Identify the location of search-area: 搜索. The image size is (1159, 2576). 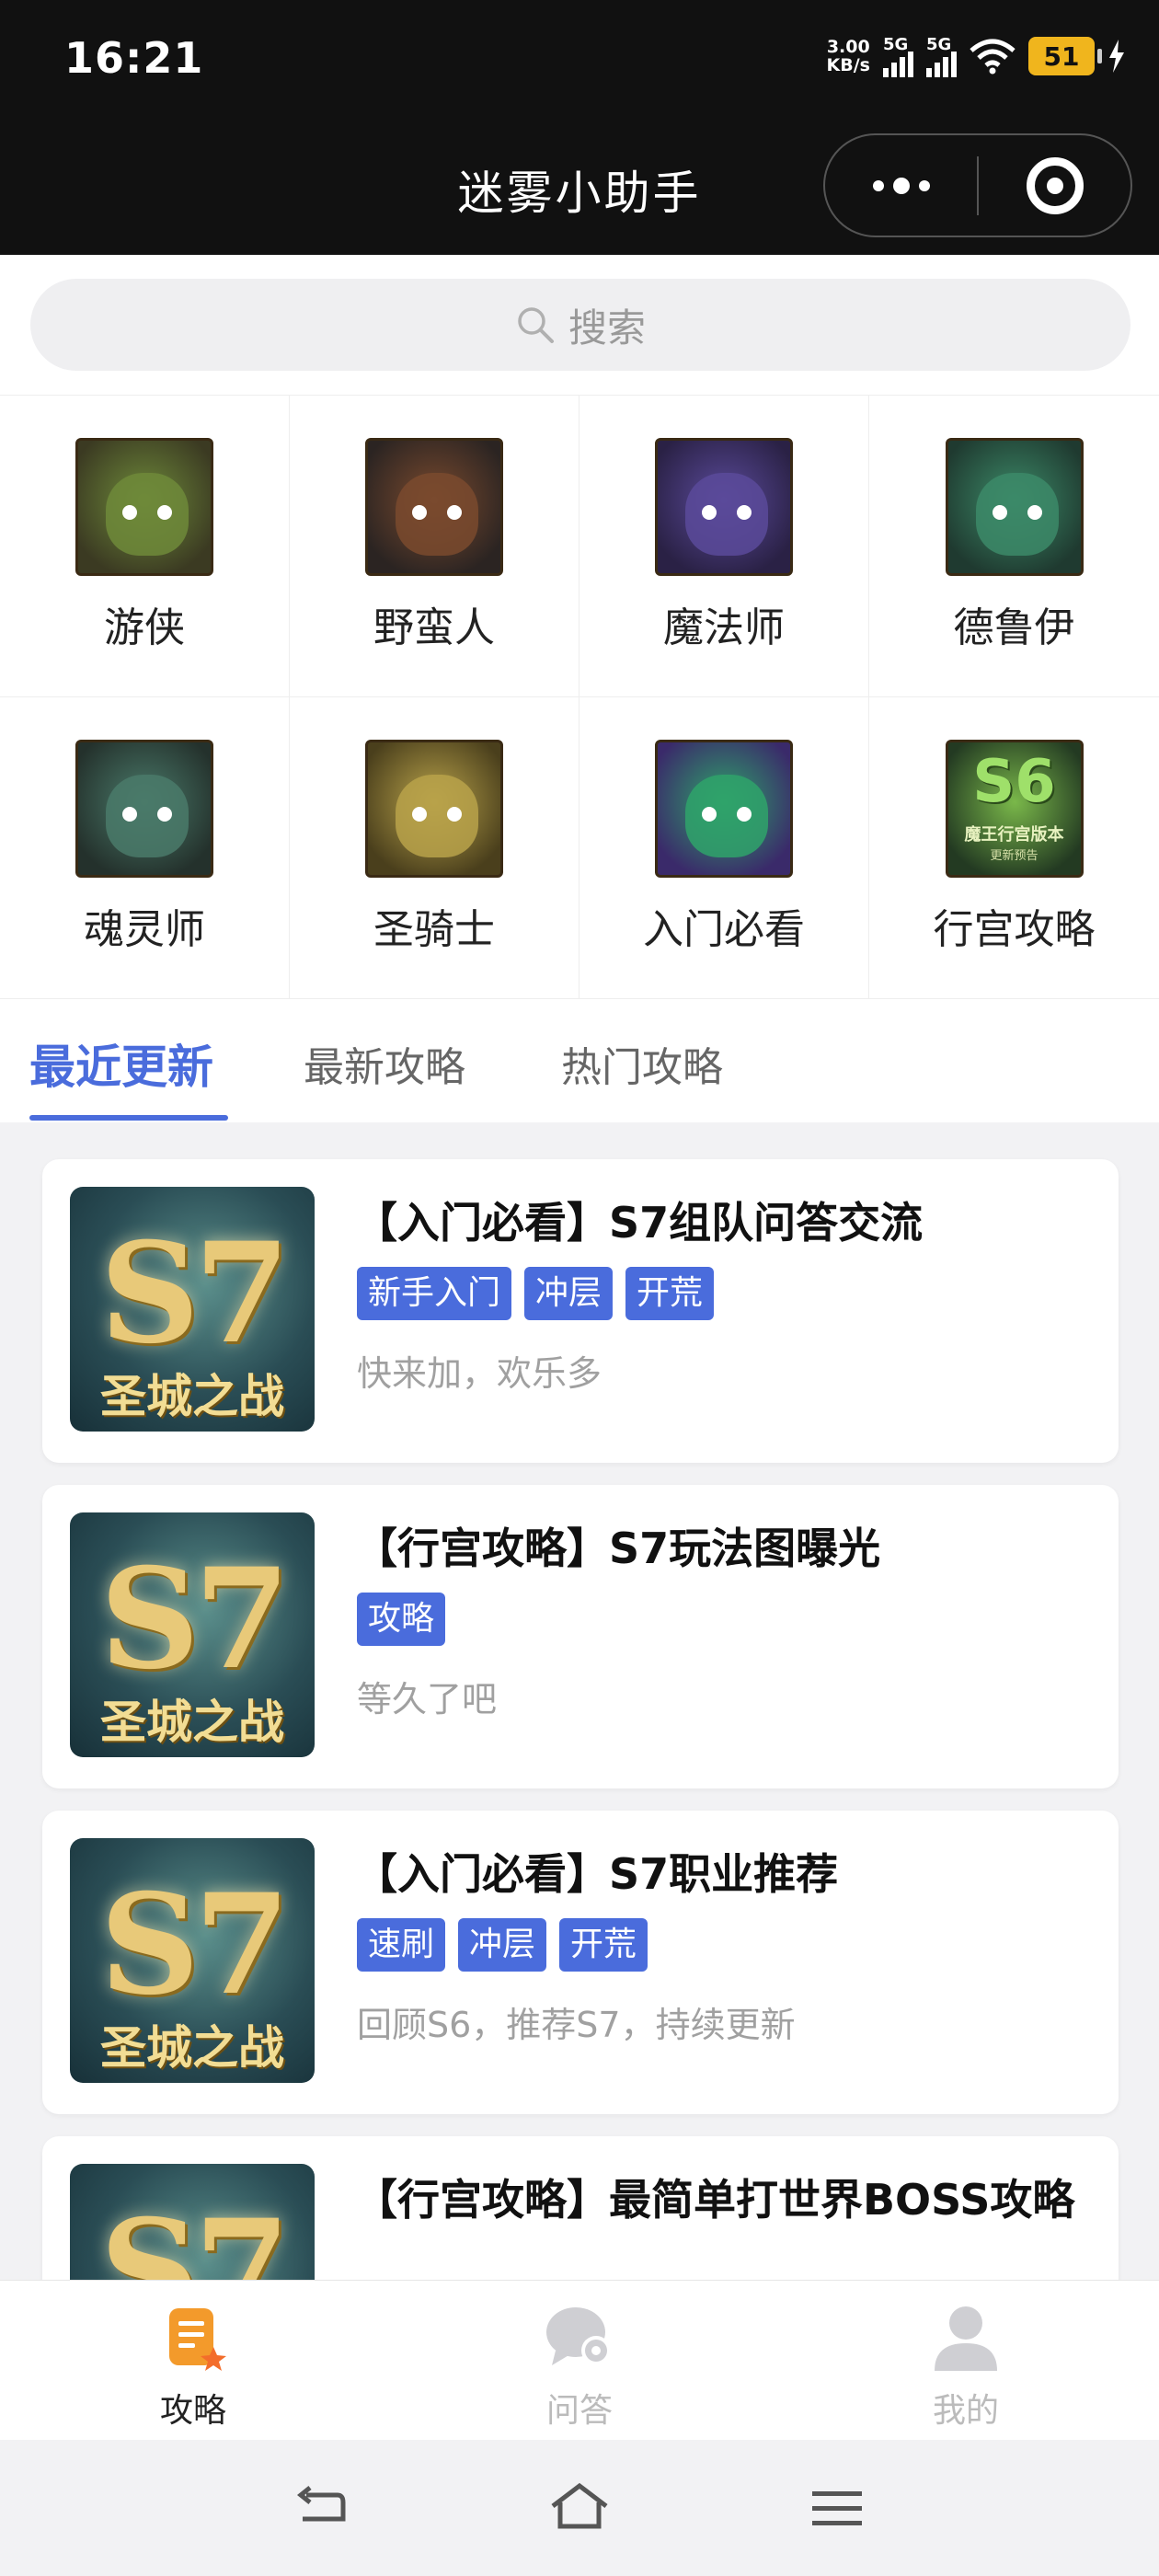
(579, 325).